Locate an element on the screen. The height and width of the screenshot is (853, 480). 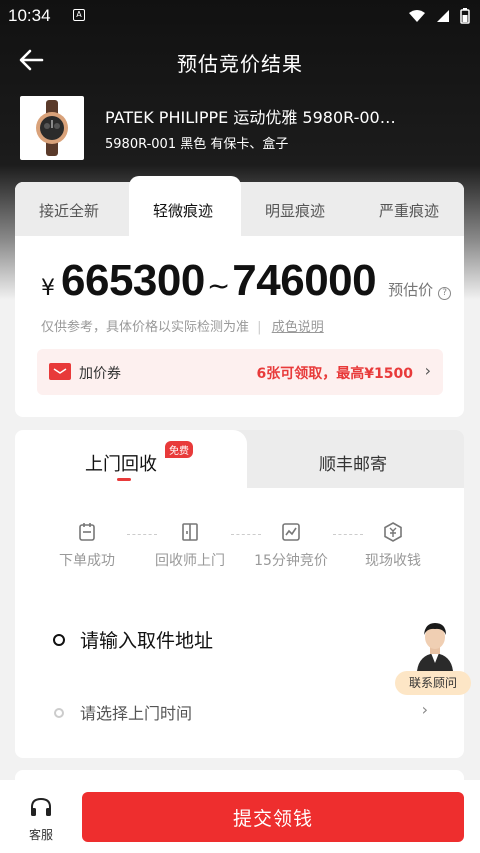
pickup-time-row: 请选择上门时间 › is located at coordinates (243, 713).